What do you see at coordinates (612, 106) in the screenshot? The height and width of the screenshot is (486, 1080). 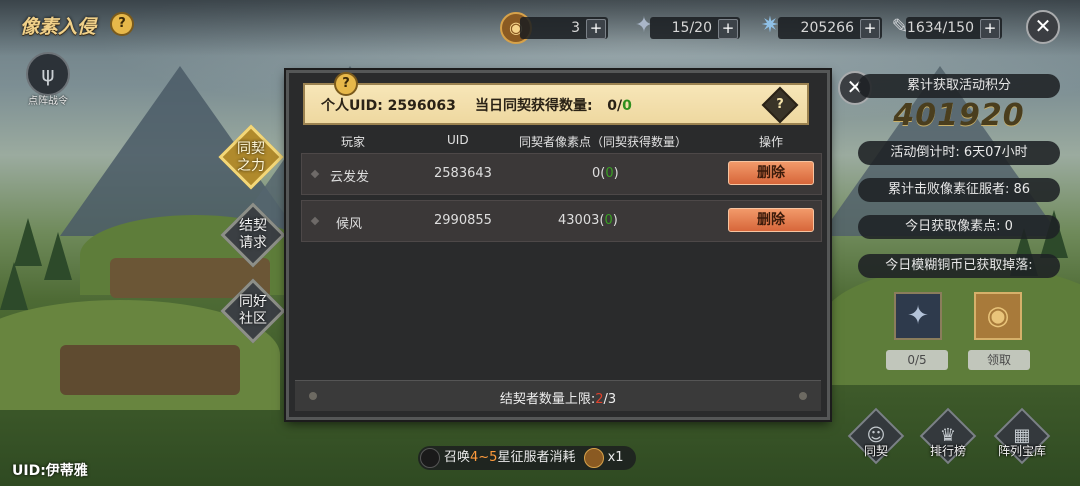 I see `daily-current: 0` at bounding box center [612, 106].